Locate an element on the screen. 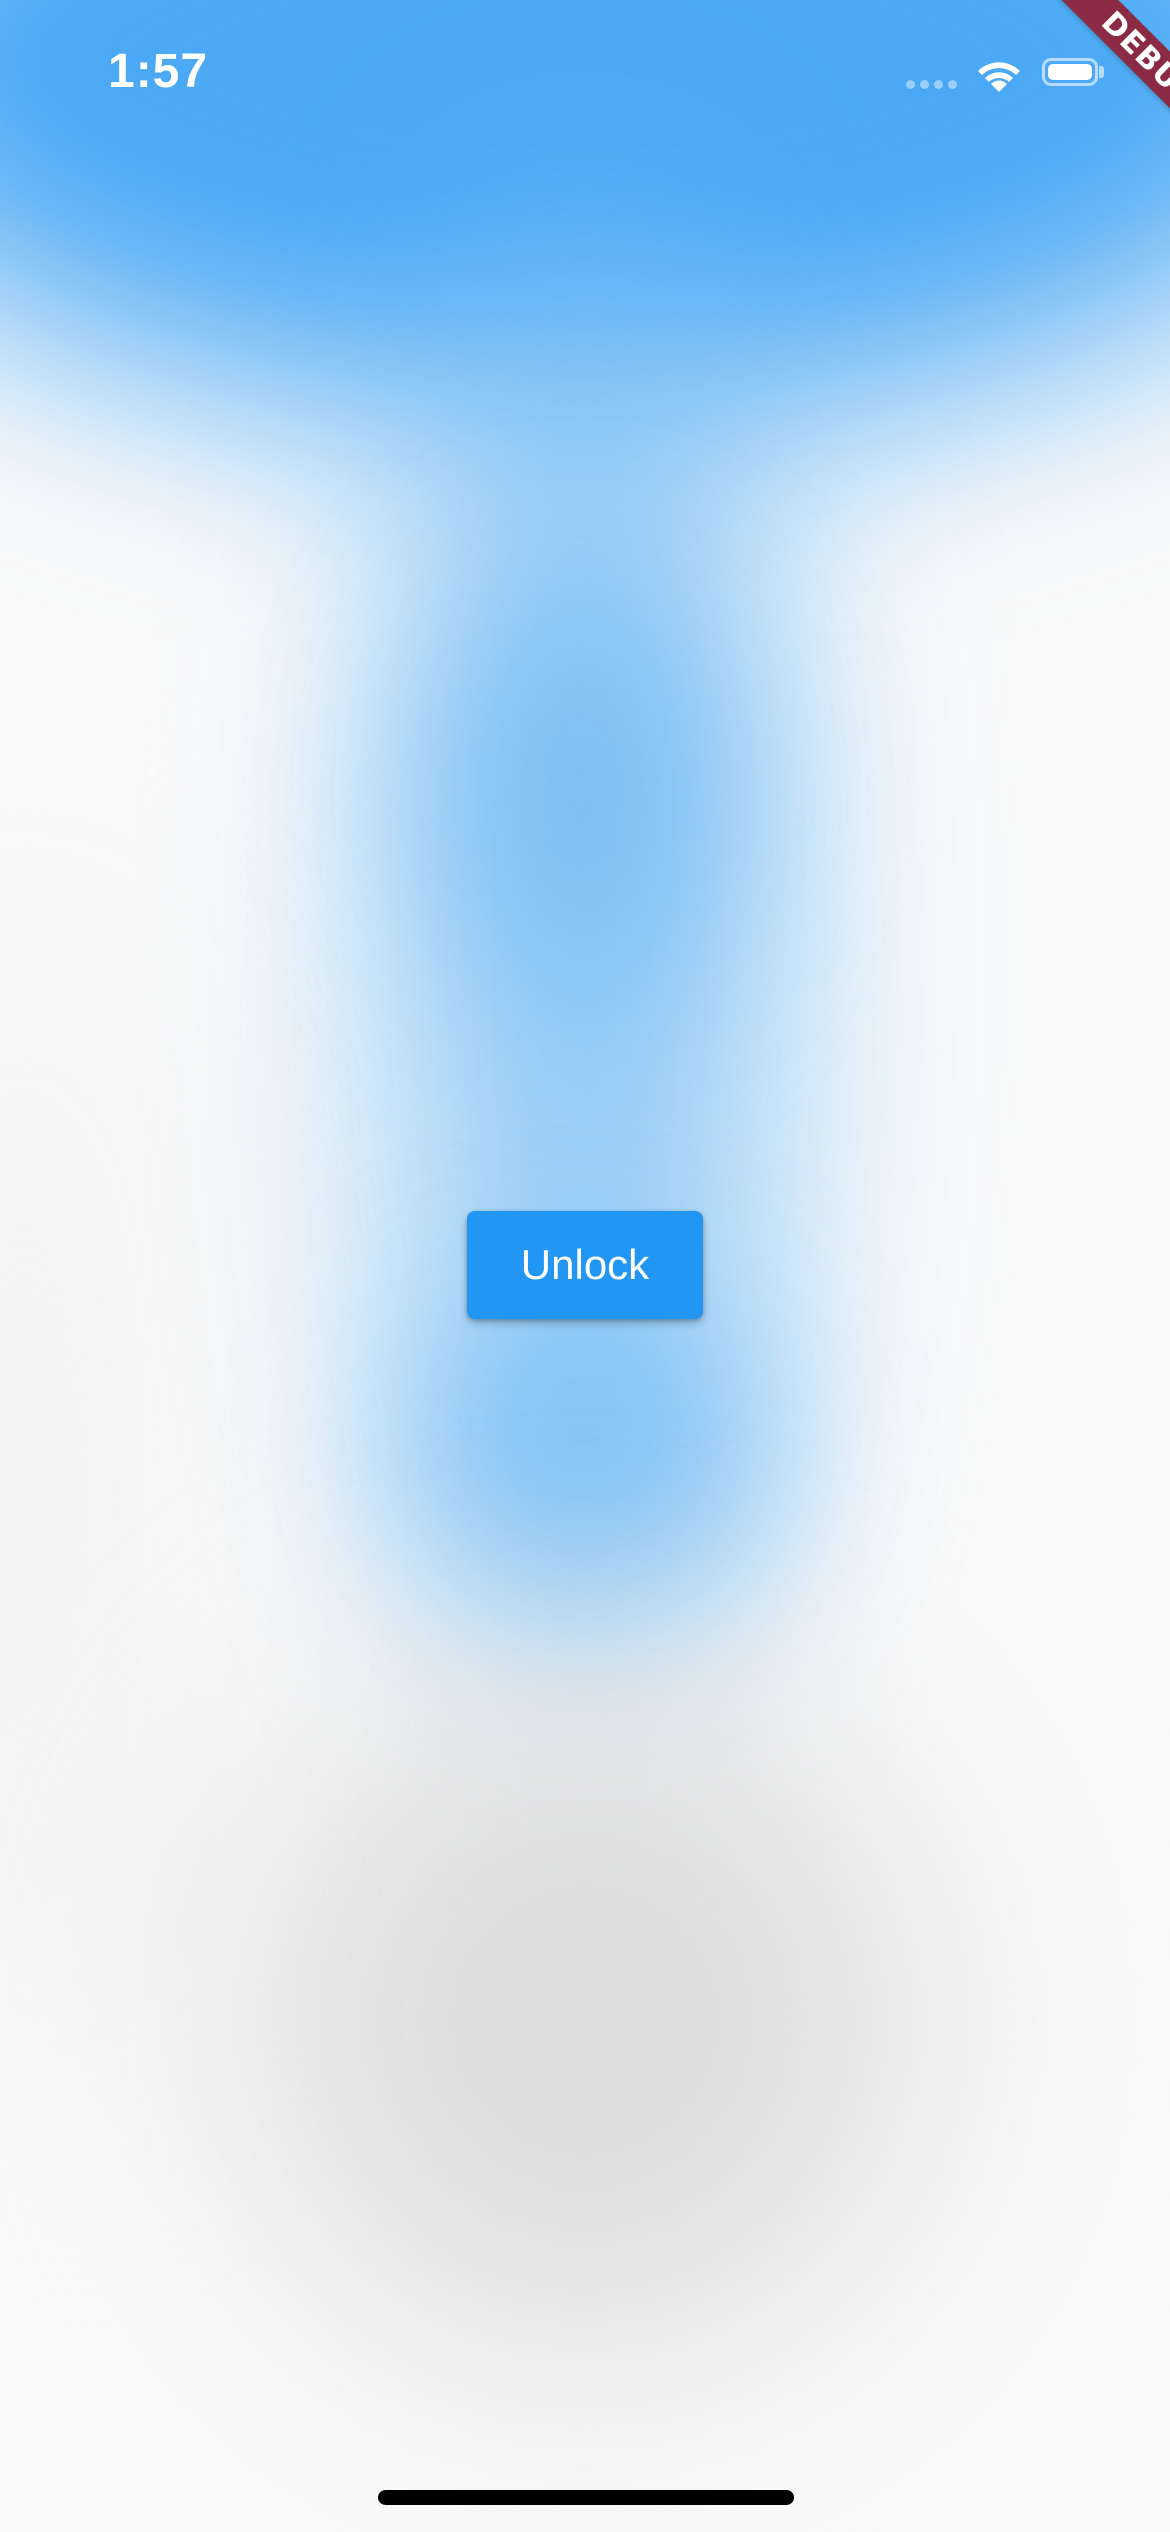 This screenshot has height=2532, width=1170. status-time: 1:57 is located at coordinates (158, 71).